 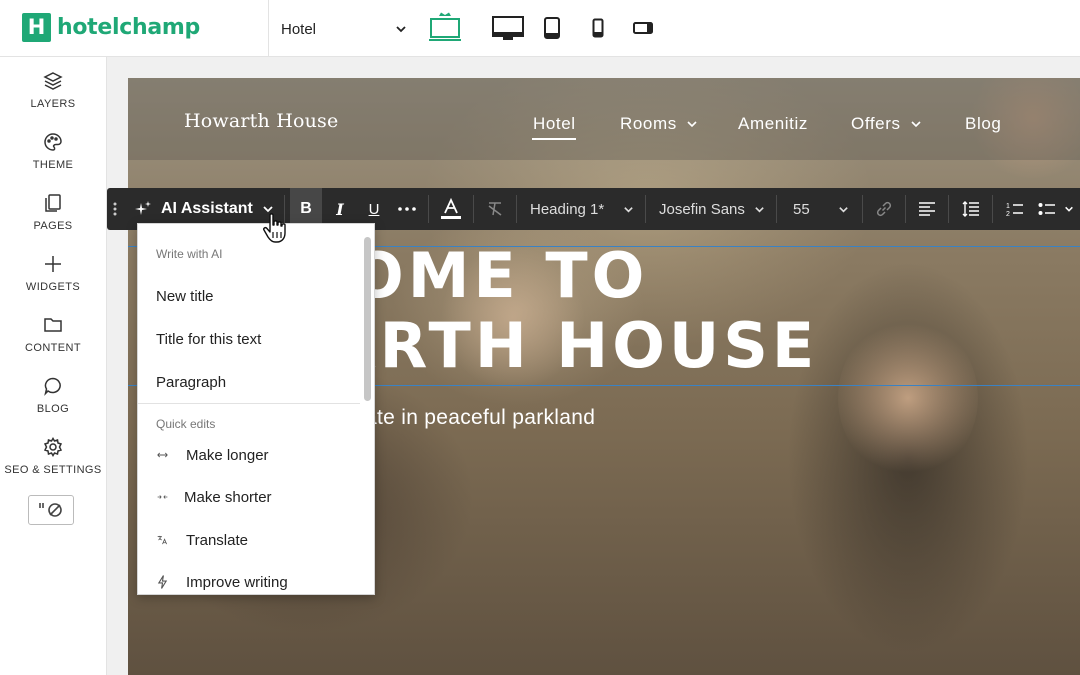 What do you see at coordinates (1015, 209) in the screenshot?
I see `numbered-list-button: 12` at bounding box center [1015, 209].